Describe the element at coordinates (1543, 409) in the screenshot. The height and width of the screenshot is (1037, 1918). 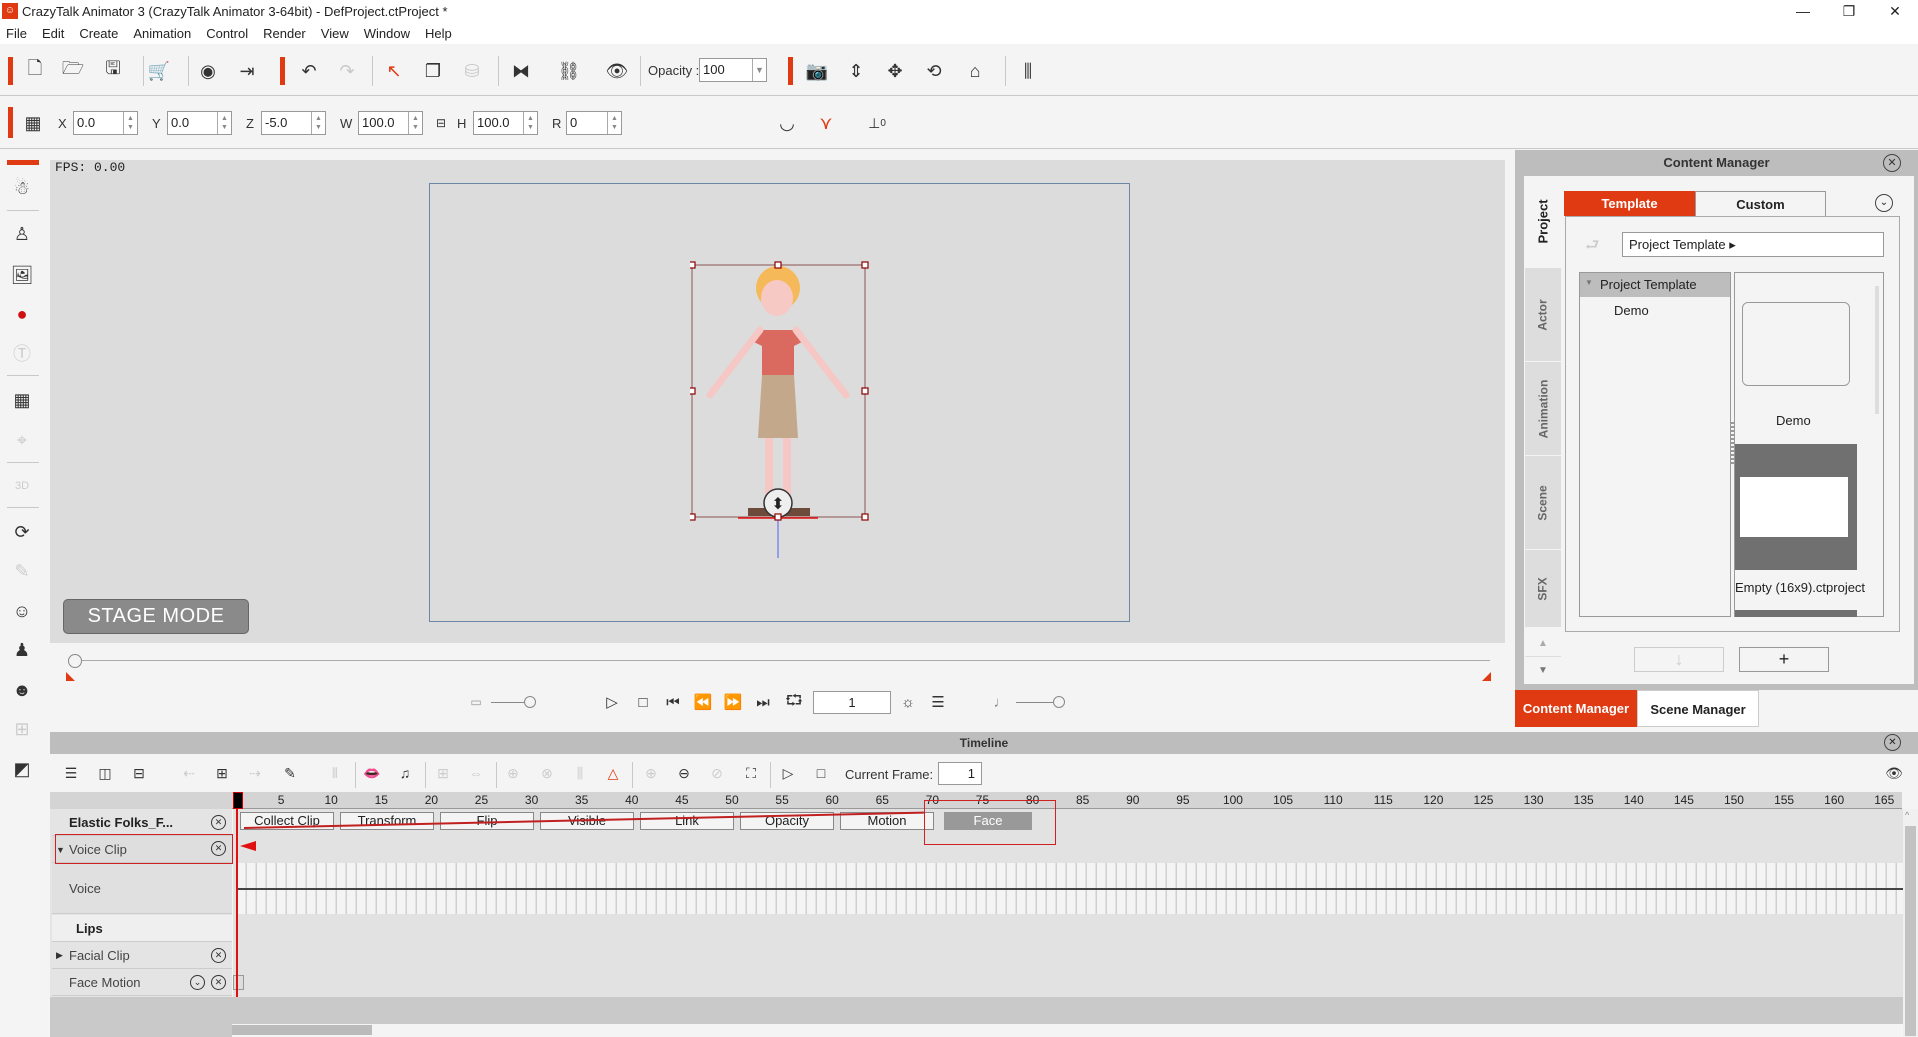
I see `side-tab-animation: Animation` at that location.